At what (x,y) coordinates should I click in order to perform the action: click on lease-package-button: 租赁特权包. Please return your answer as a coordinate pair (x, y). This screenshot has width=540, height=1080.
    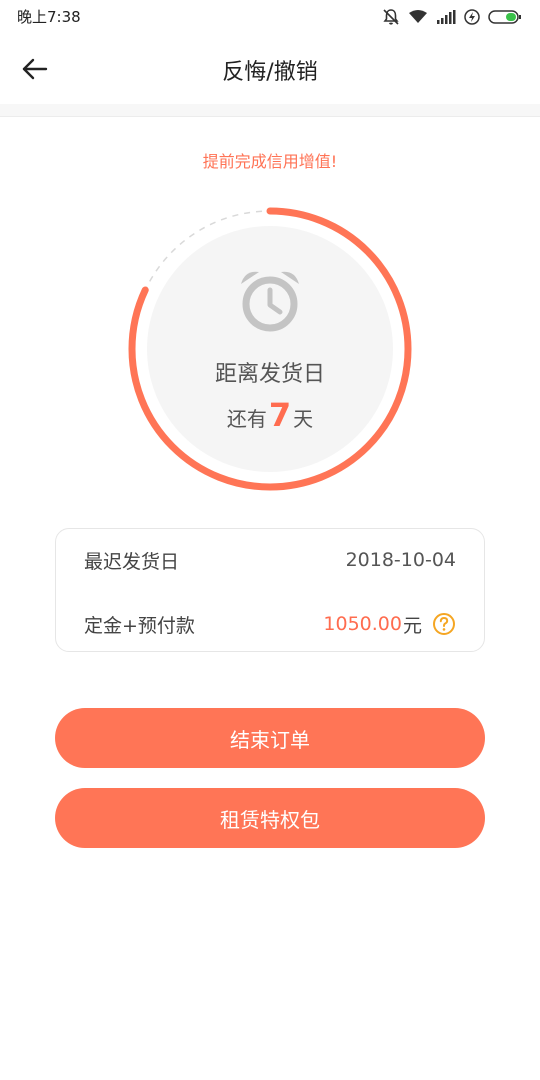
    Looking at the image, I should click on (270, 818).